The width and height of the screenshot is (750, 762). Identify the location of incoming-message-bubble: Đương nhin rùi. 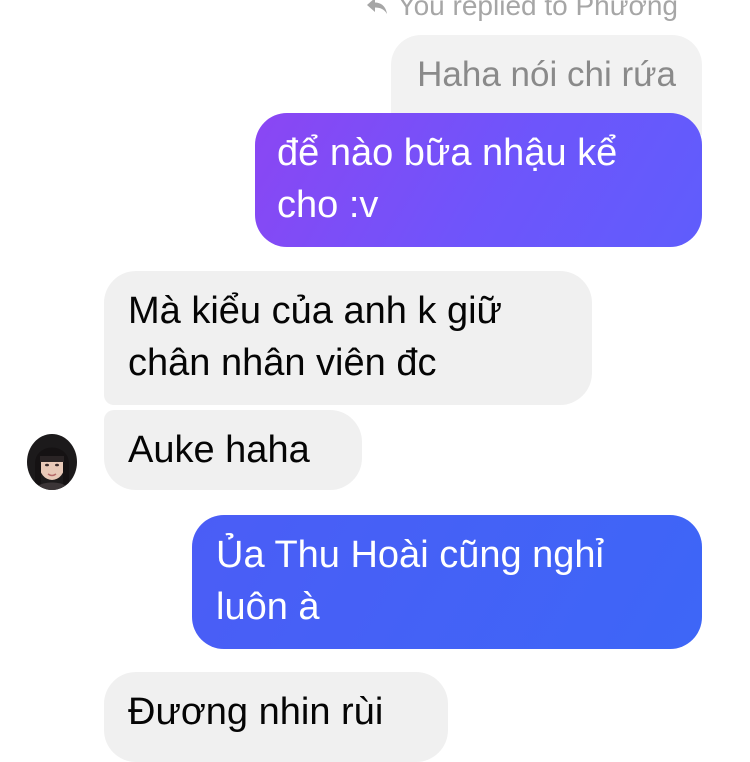
(276, 717).